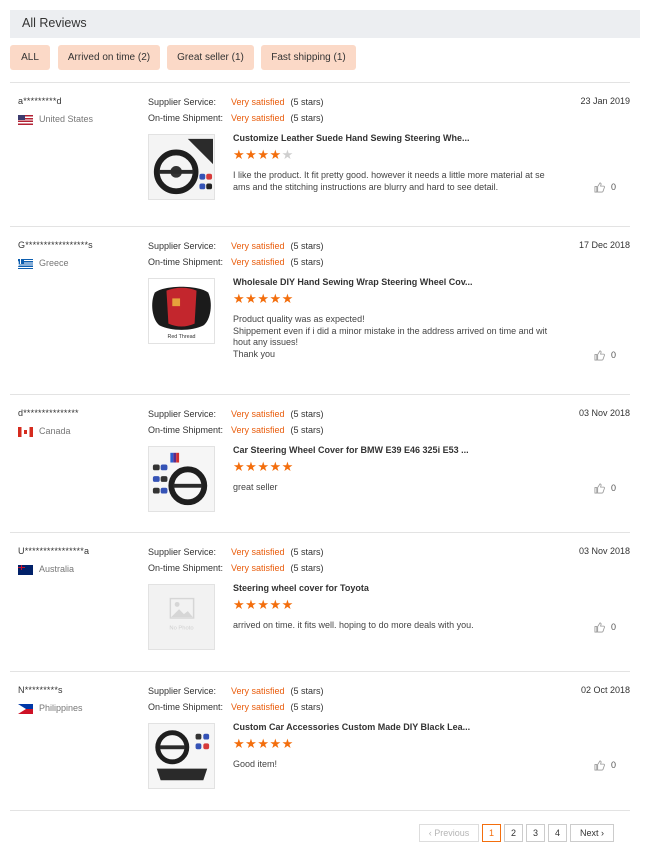  I want to click on reviewer-name: d***************, so click(48, 413).